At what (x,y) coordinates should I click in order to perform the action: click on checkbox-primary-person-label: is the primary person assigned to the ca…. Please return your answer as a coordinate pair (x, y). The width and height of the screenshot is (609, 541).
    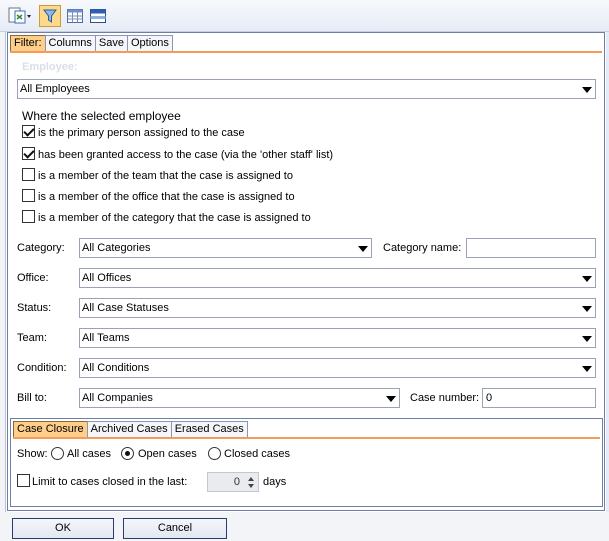
    Looking at the image, I should click on (141, 133).